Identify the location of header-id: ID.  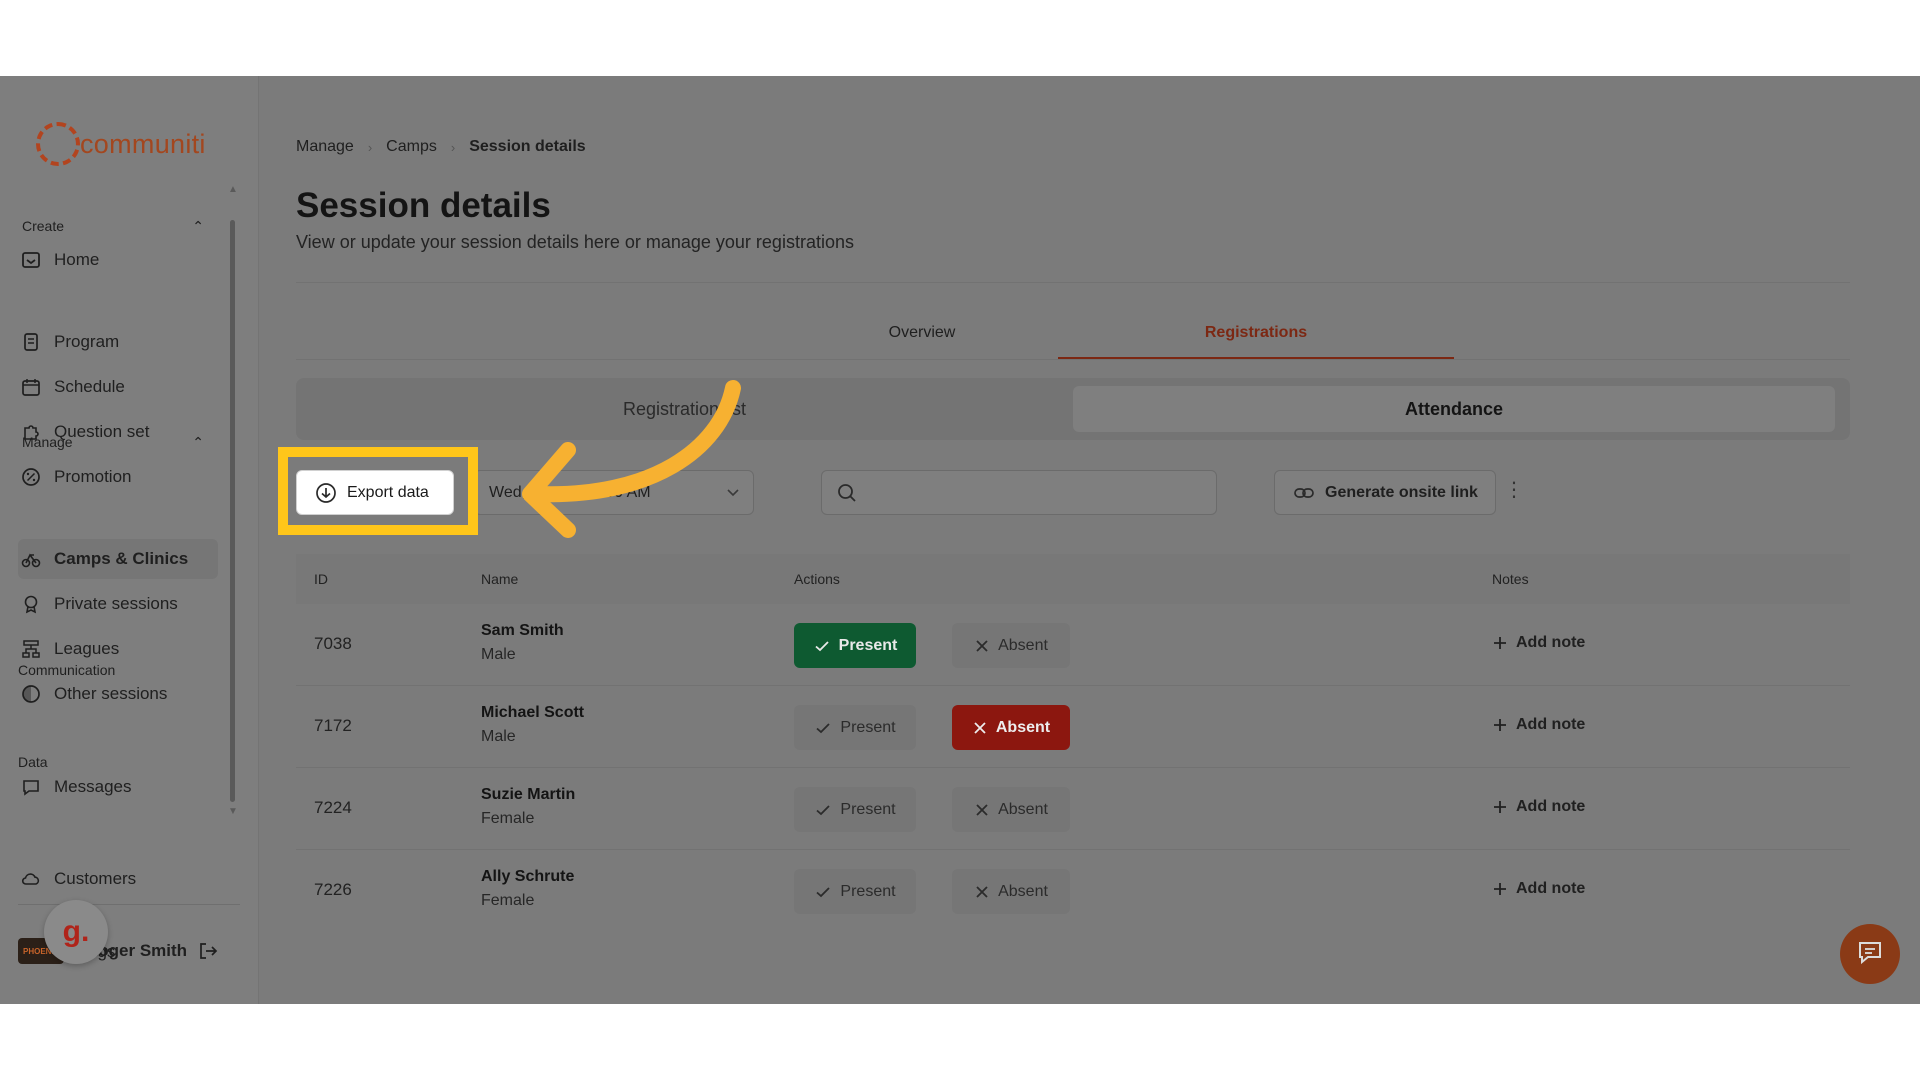
(321, 579).